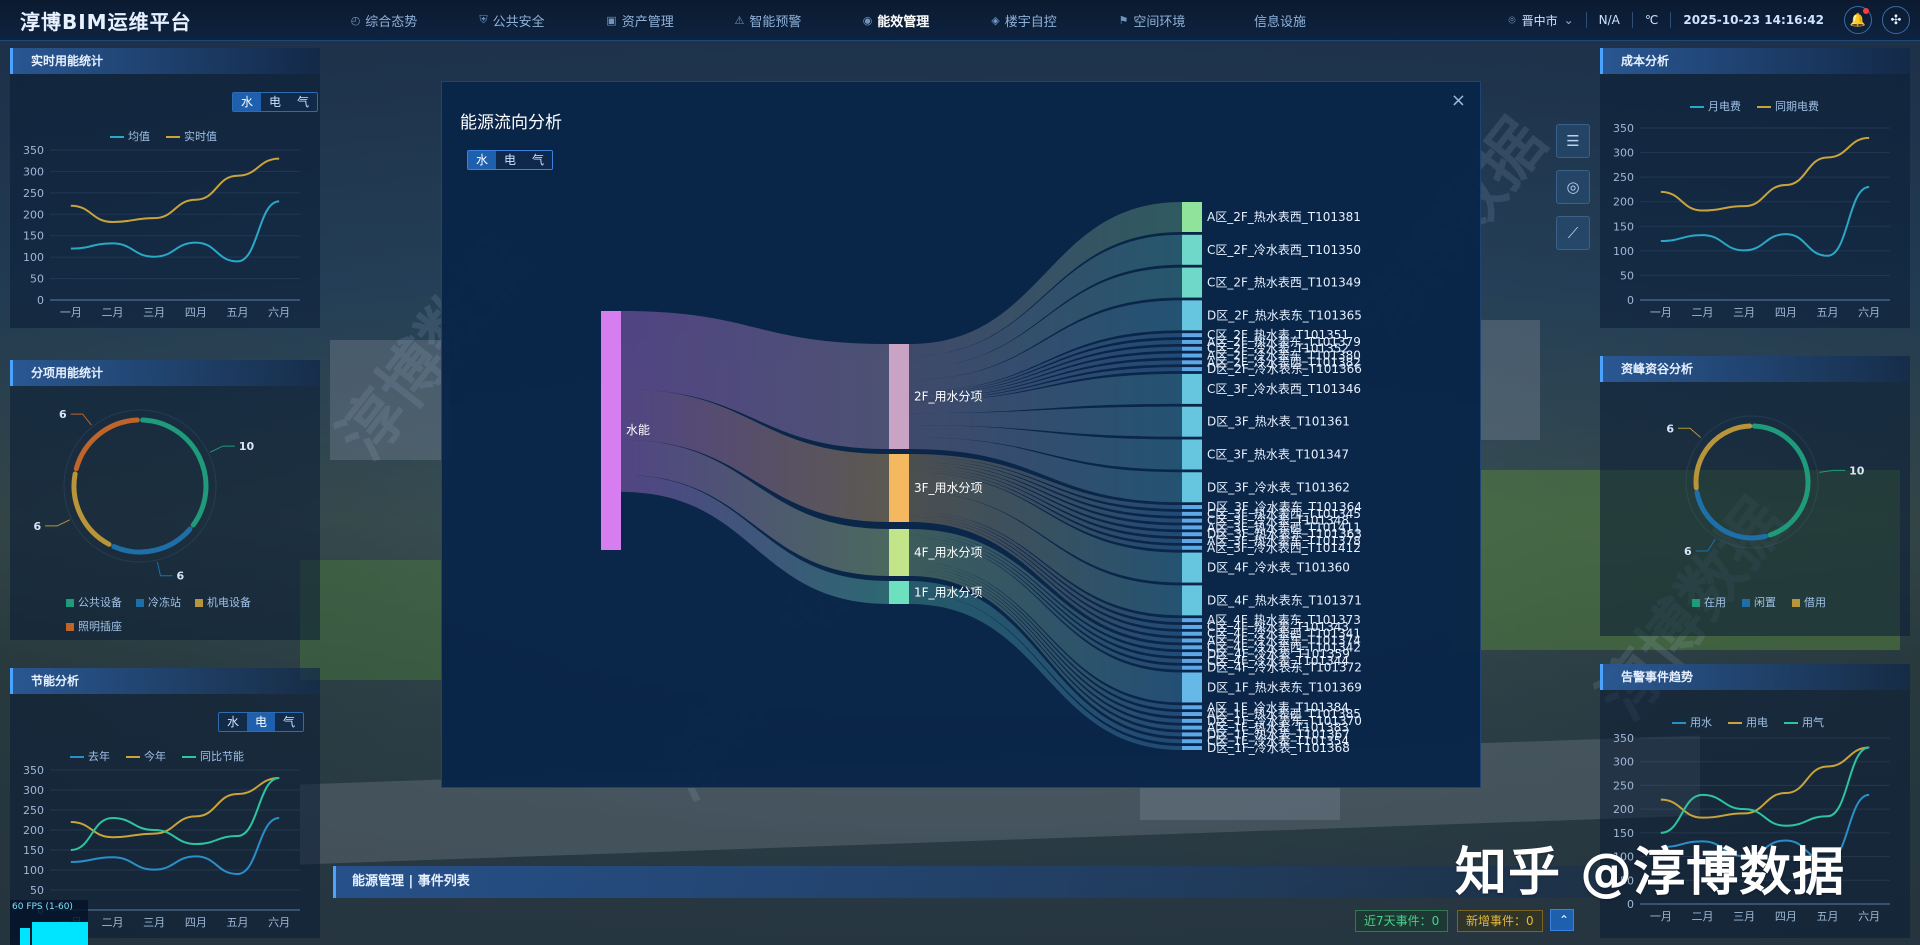  I want to click on legend-item: 借用, so click(1809, 602).